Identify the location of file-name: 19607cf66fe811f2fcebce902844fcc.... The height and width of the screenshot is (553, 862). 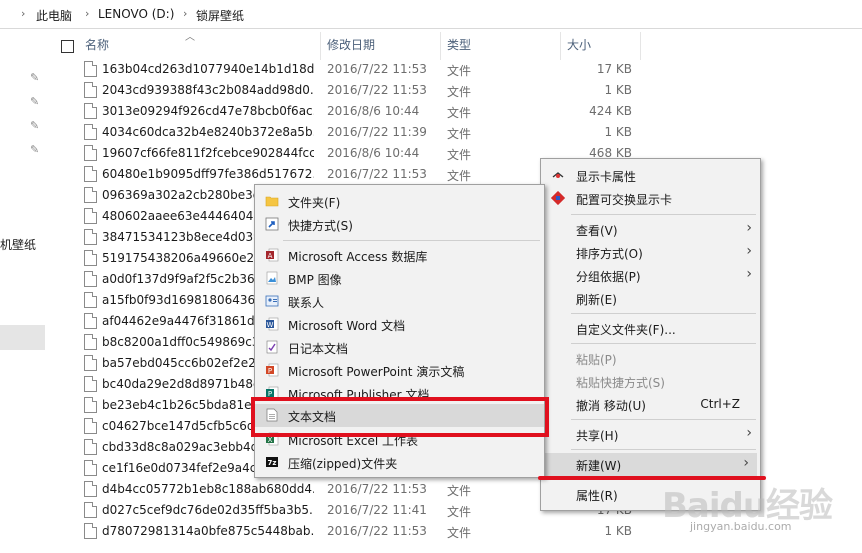
(208, 153).